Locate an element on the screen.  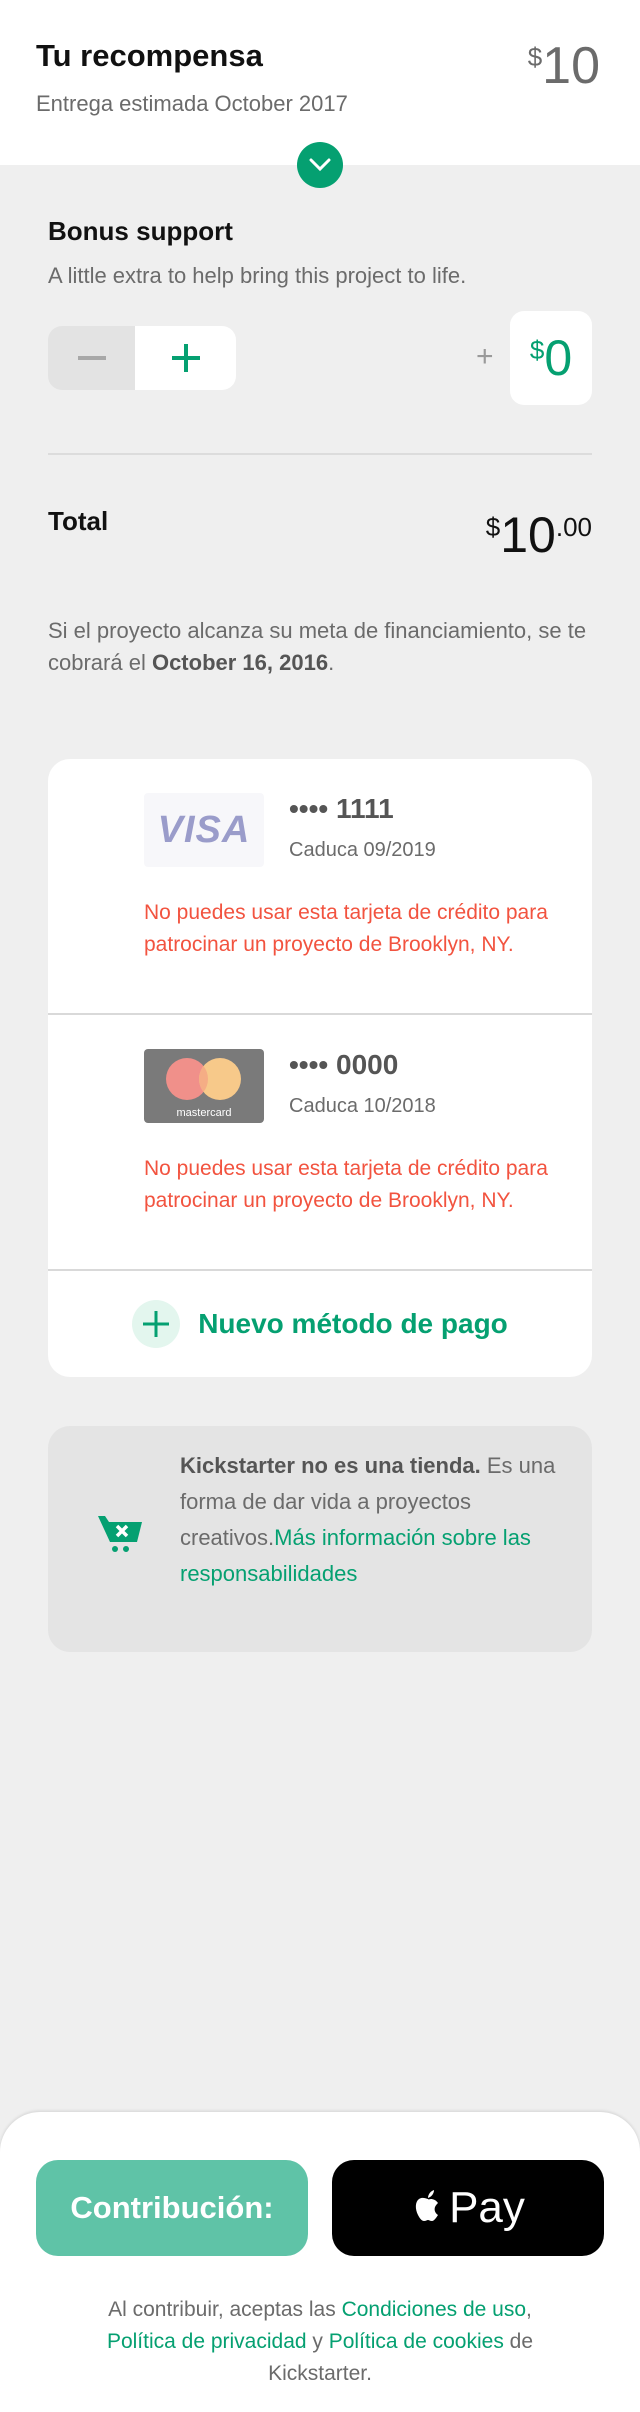
card-number: •••• 1111 is located at coordinates (341, 808).